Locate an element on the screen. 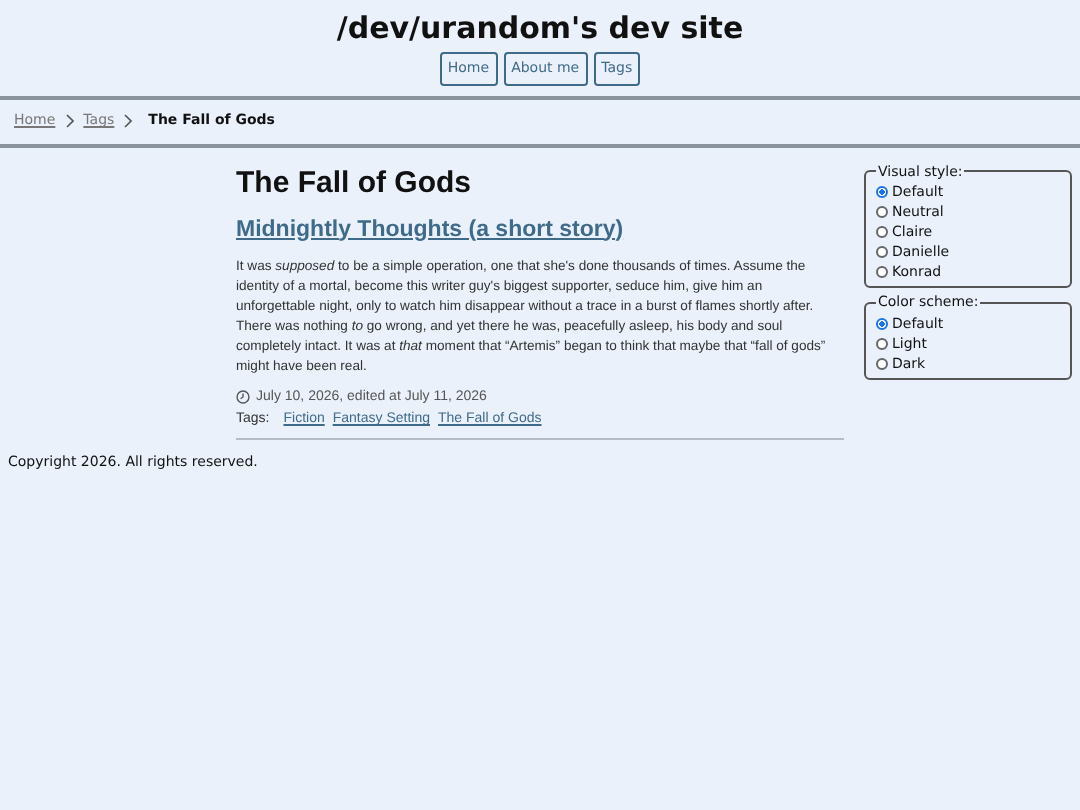 The height and width of the screenshot is (810, 1080). site-title: /dev/urandom's dev site is located at coordinates (540, 28).